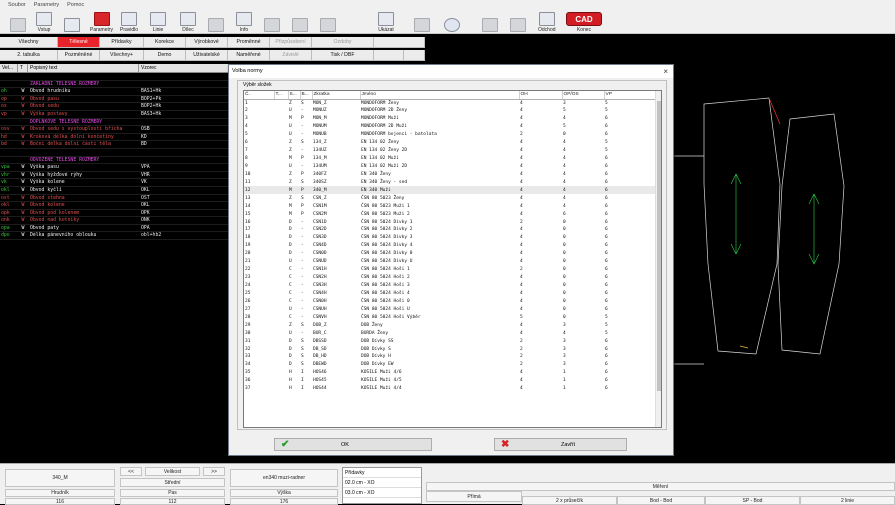 The image size is (895, 505). Describe the element at coordinates (450, 333) in the screenshot. I see `norm-row: 30 U - BUR_C BURDA Ženy 4 4 5` at that location.